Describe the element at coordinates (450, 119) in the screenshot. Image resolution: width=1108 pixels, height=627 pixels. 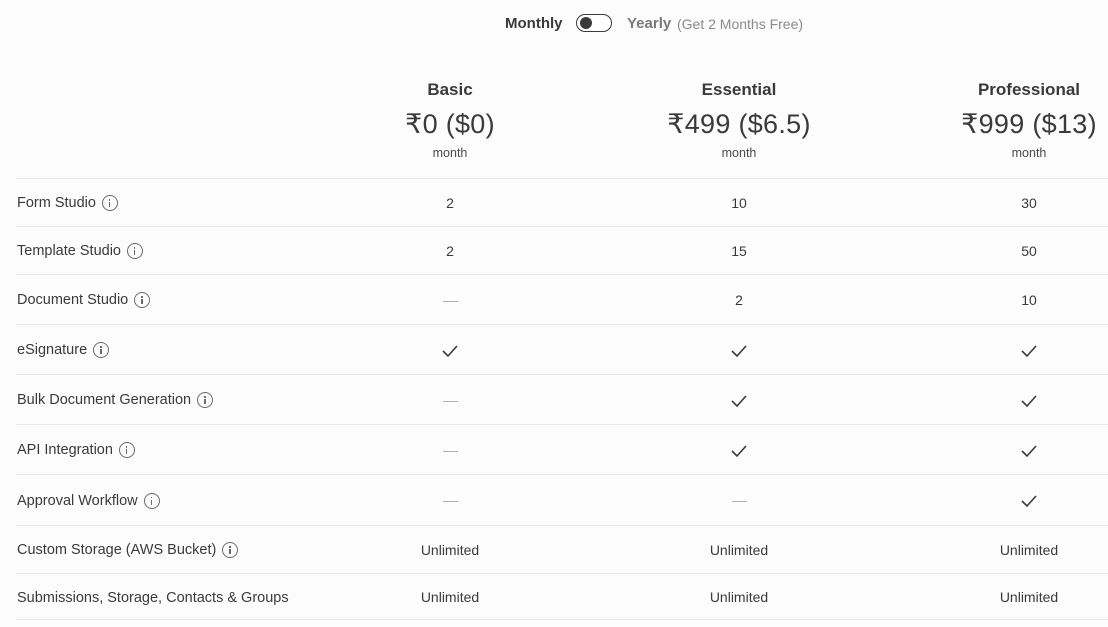
I see `plan-header-basic: Basic ₹0 ($0) month` at that location.